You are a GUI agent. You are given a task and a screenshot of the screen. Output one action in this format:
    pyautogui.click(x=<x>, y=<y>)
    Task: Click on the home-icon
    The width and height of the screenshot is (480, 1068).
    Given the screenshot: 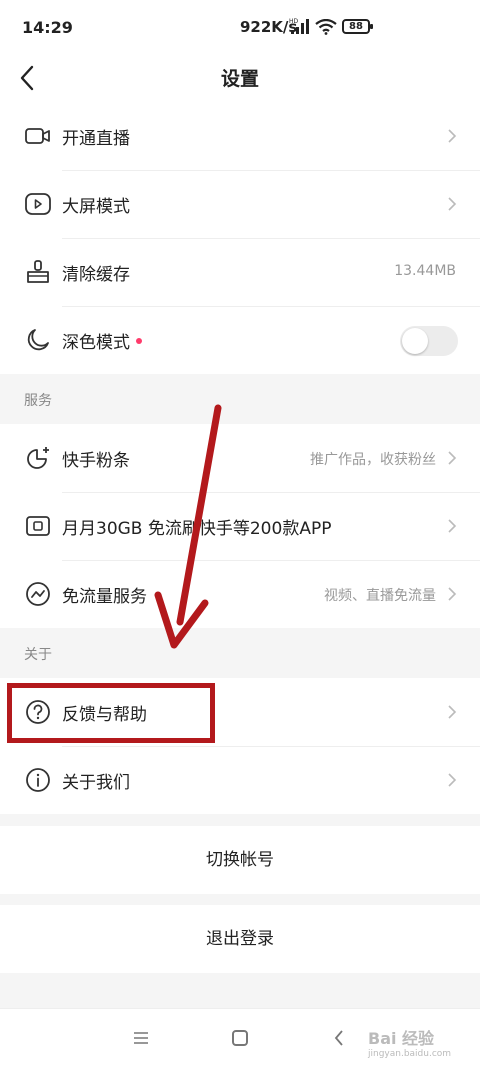 What is the action you would take?
    pyautogui.click(x=240, y=1038)
    